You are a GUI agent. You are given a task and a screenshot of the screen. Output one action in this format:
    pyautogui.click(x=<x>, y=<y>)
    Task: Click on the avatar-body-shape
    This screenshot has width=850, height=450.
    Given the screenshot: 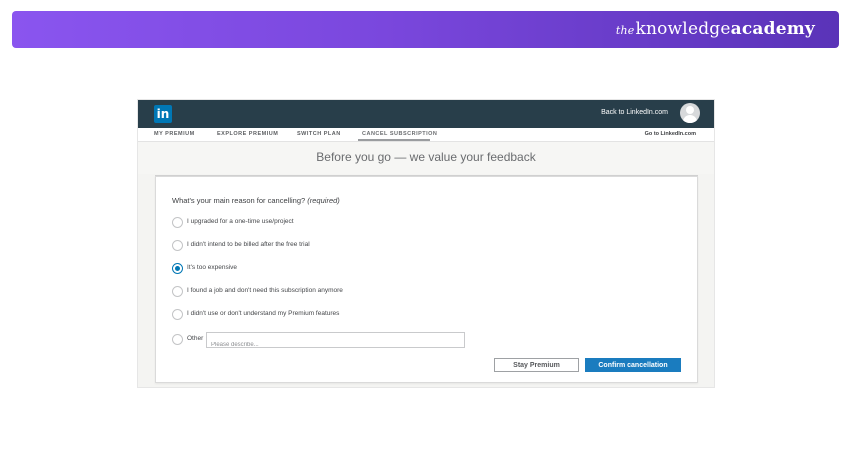 What is the action you would take?
    pyautogui.click(x=690, y=119)
    